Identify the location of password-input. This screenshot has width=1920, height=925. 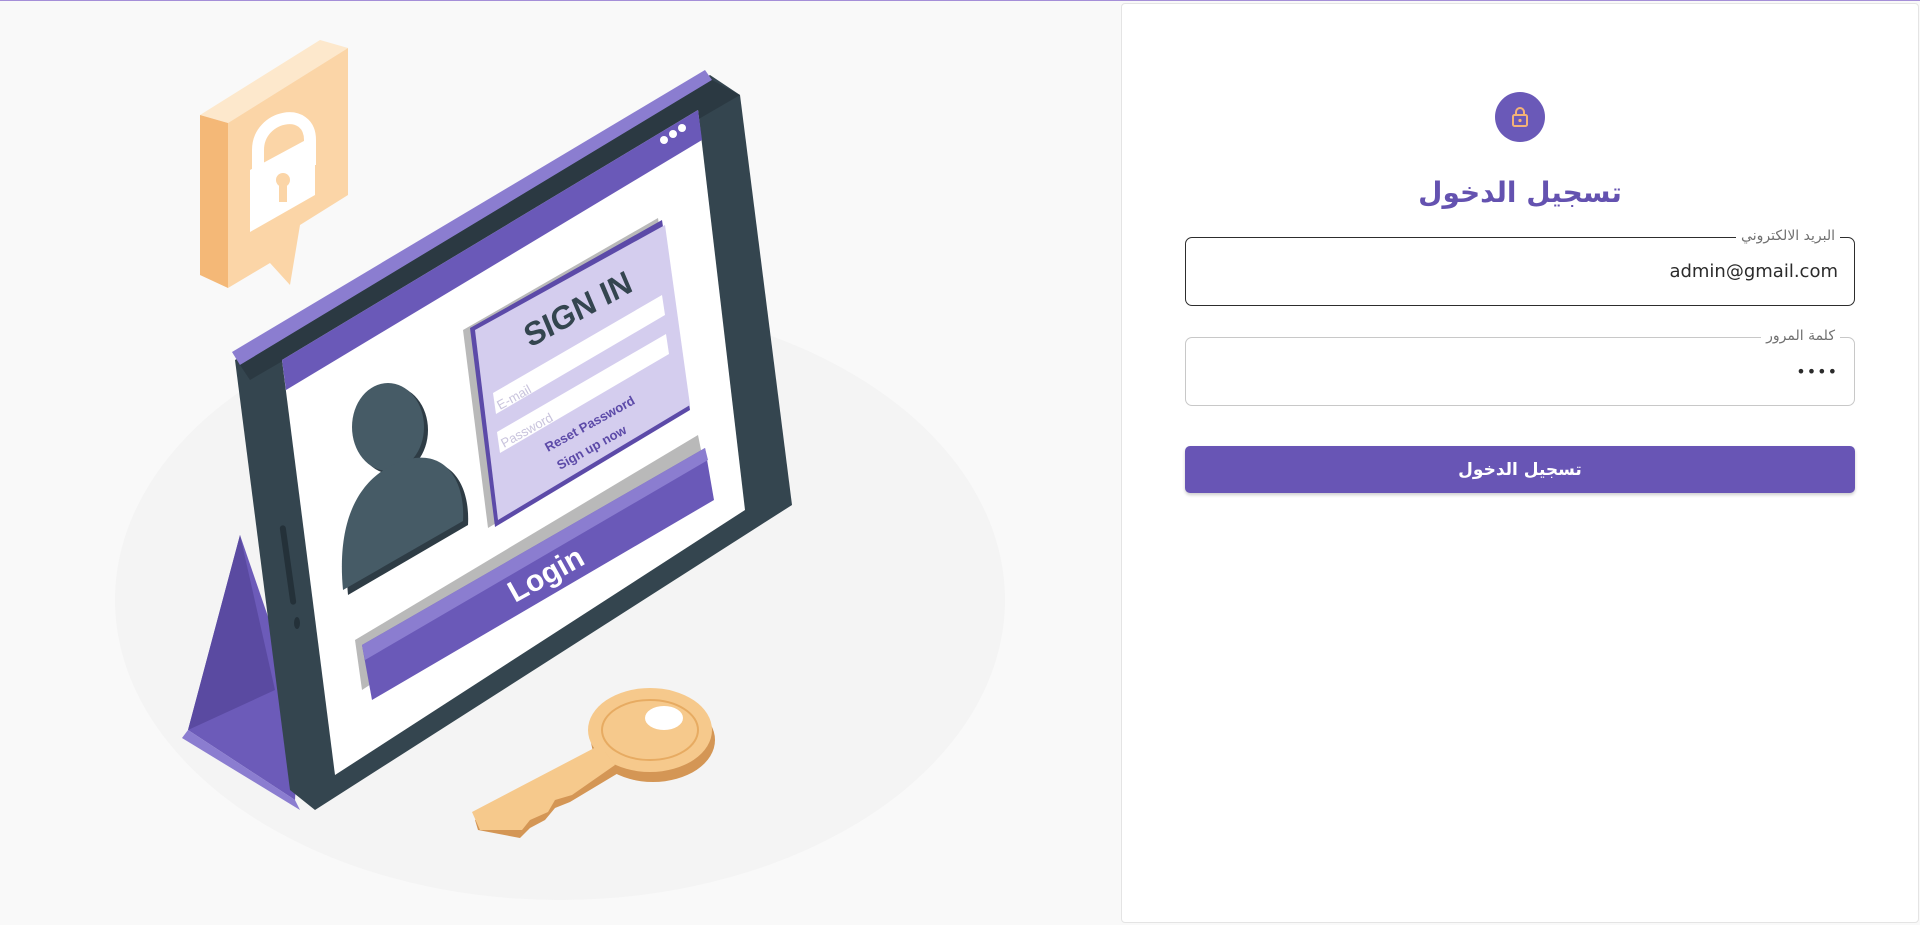
(1520, 371).